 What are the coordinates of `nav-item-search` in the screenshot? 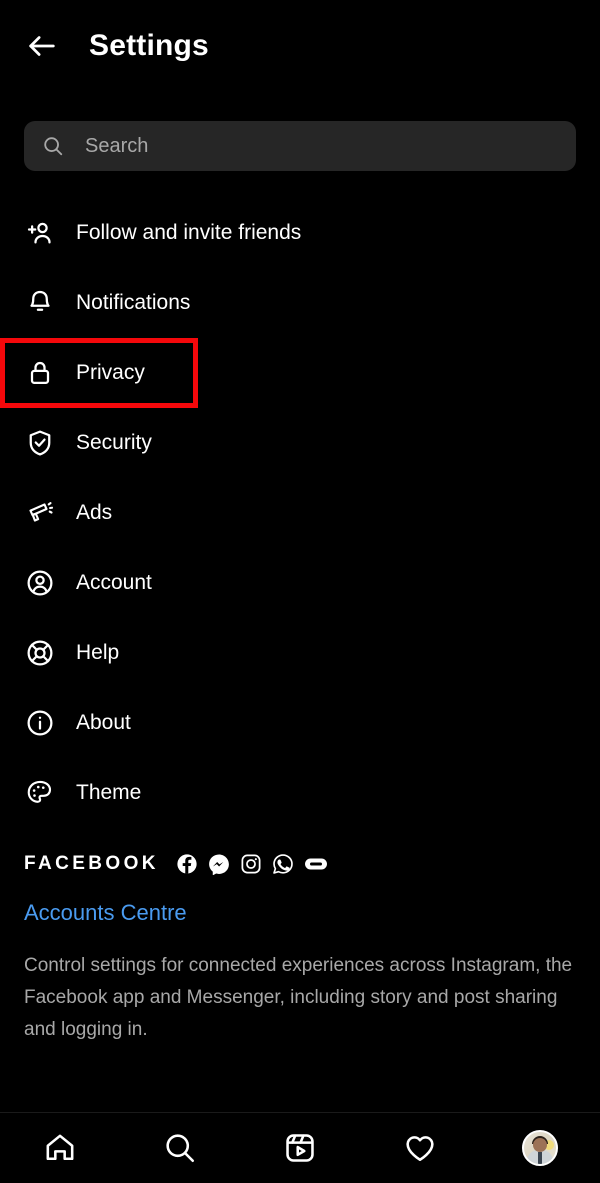 It's located at (180, 1148).